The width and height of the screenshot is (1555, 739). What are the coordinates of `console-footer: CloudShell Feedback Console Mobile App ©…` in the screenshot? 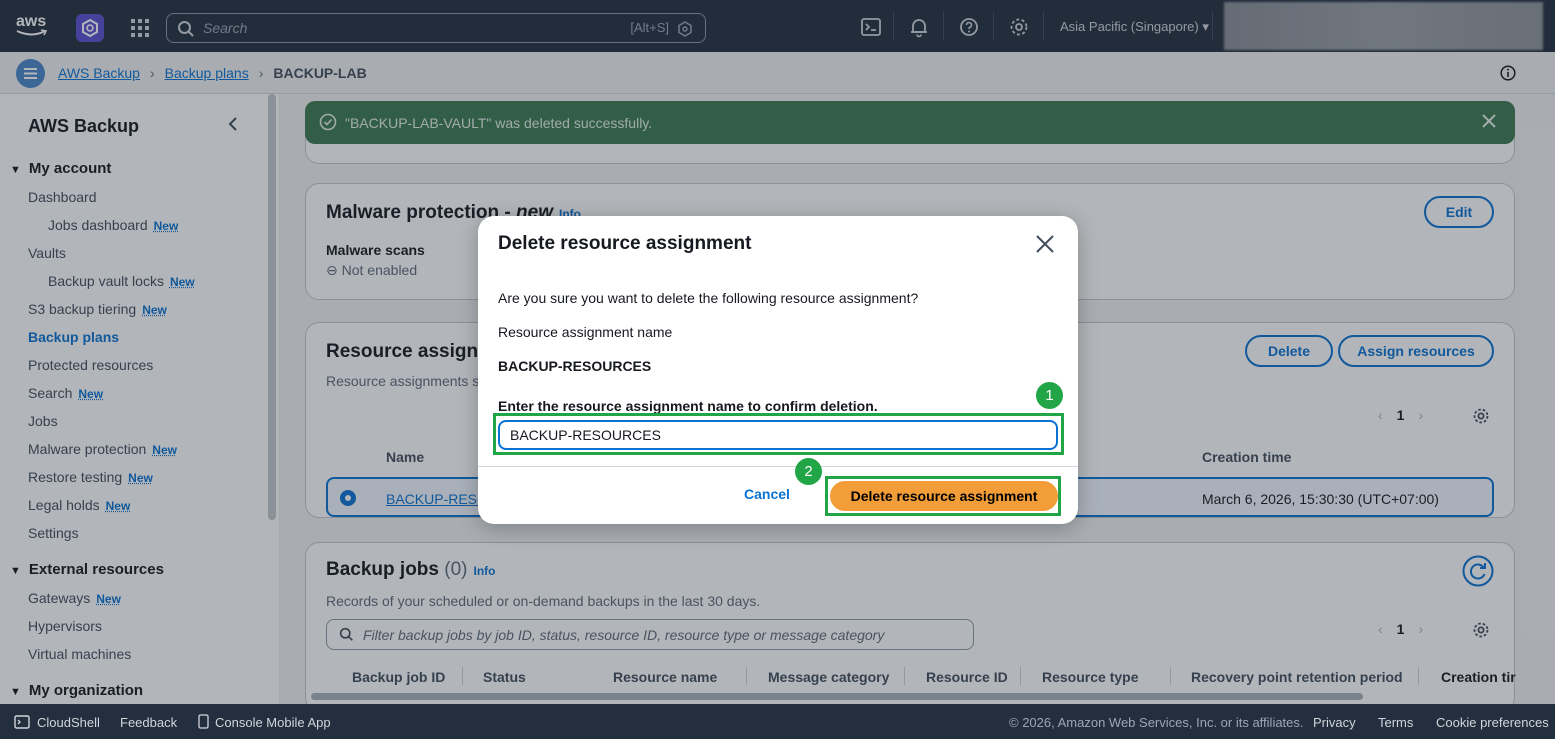 It's located at (777, 721).